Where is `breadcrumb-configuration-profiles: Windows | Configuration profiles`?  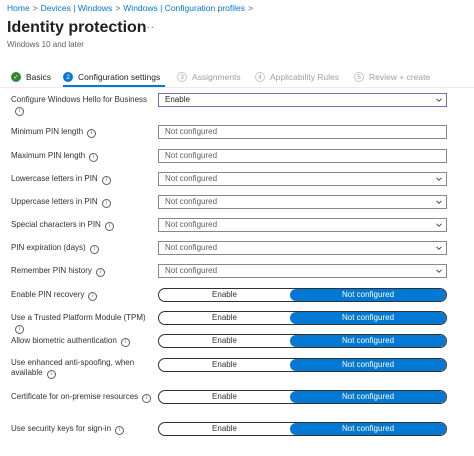
breadcrumb-configuration-profiles: Windows | Configuration profiles is located at coordinates (184, 8).